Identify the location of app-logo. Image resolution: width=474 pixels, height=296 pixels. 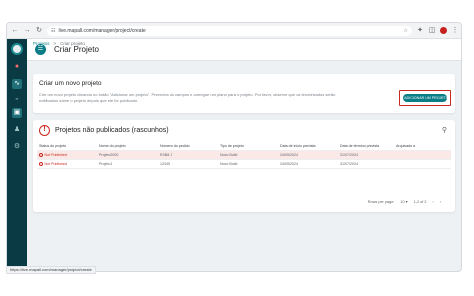
(17, 49).